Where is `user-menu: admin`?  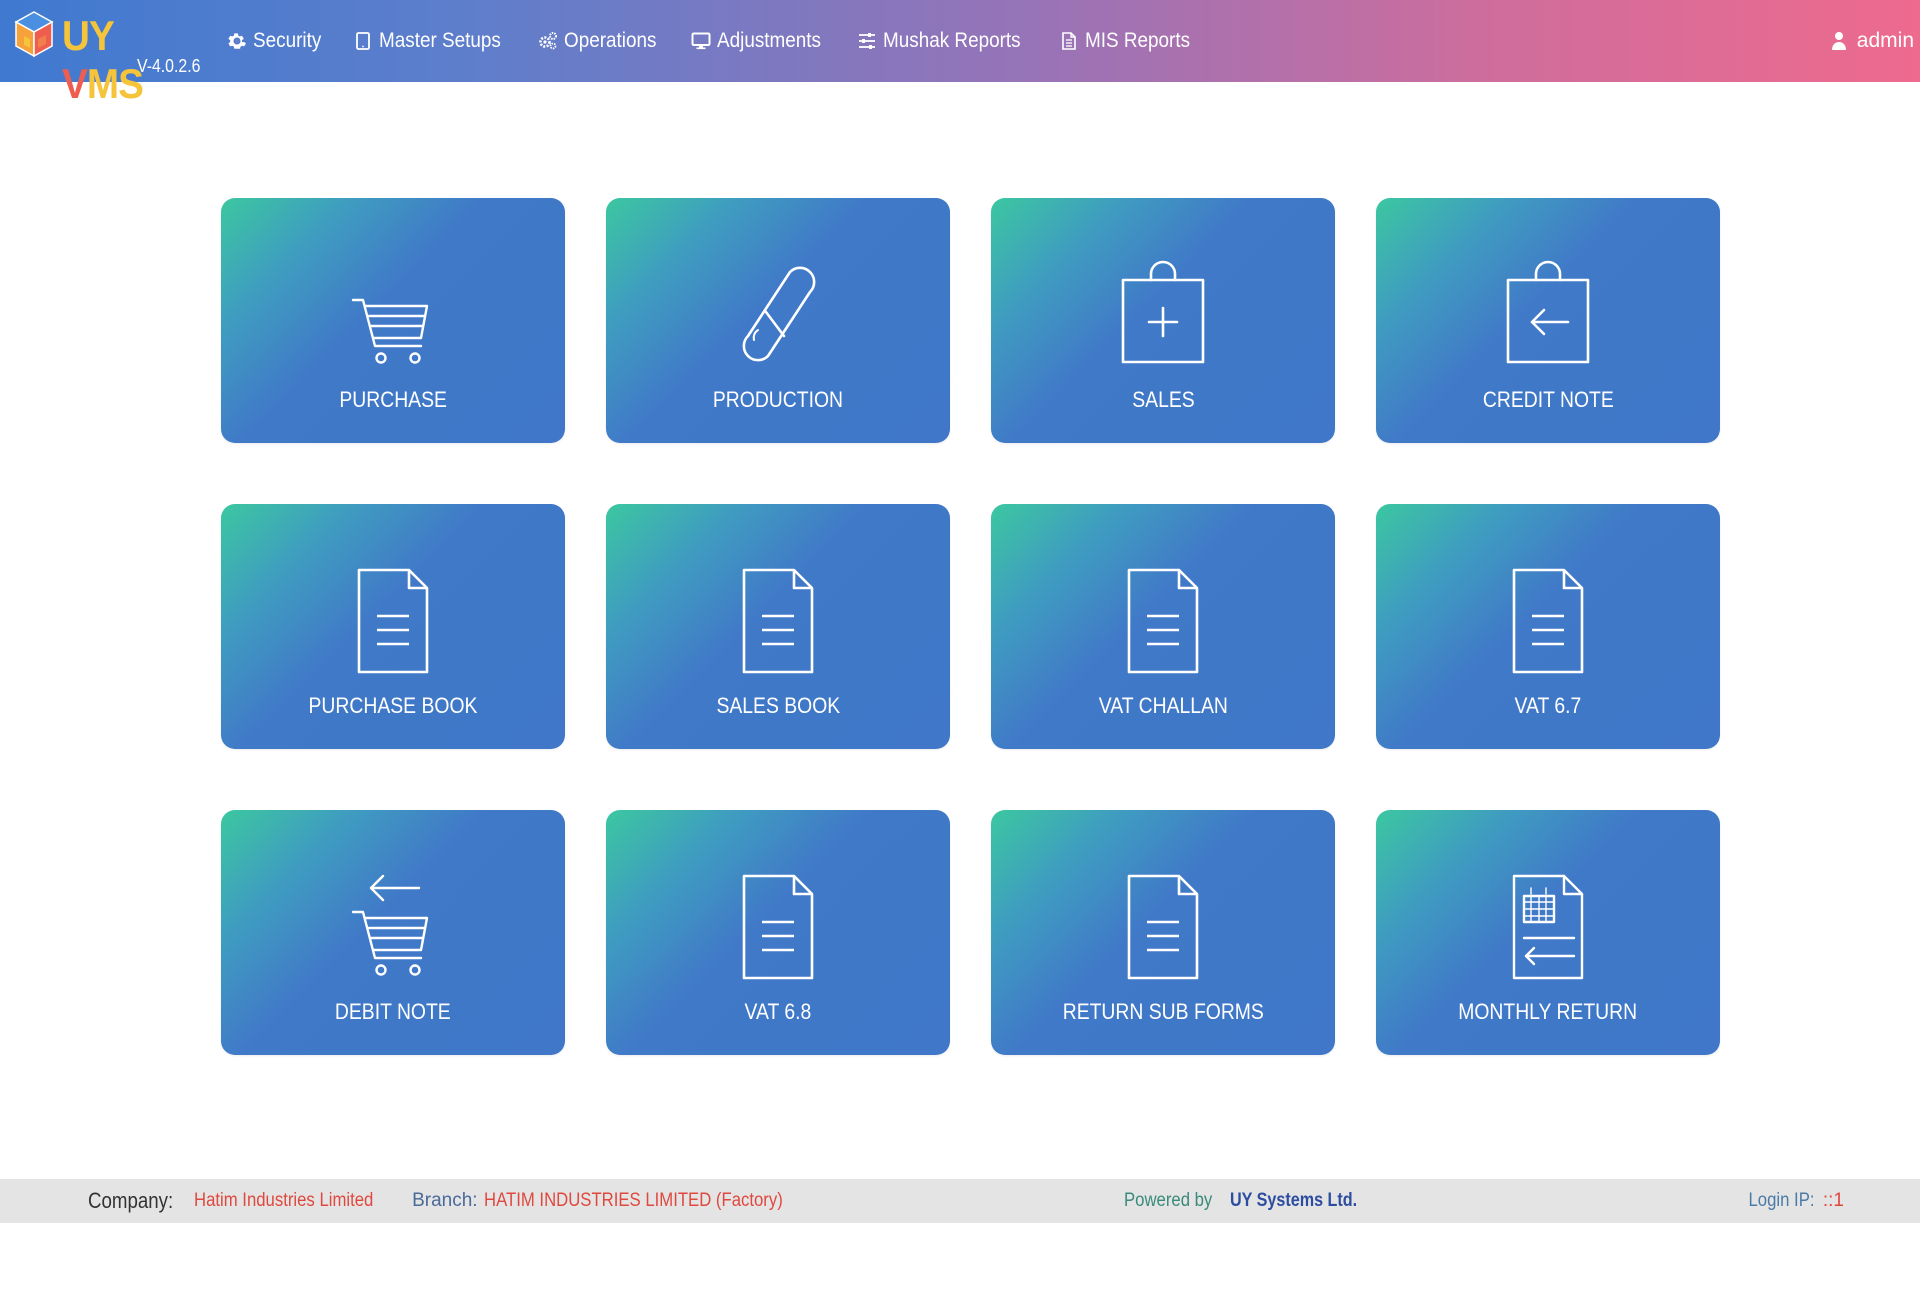
user-menu: admin is located at coordinates (1875, 41).